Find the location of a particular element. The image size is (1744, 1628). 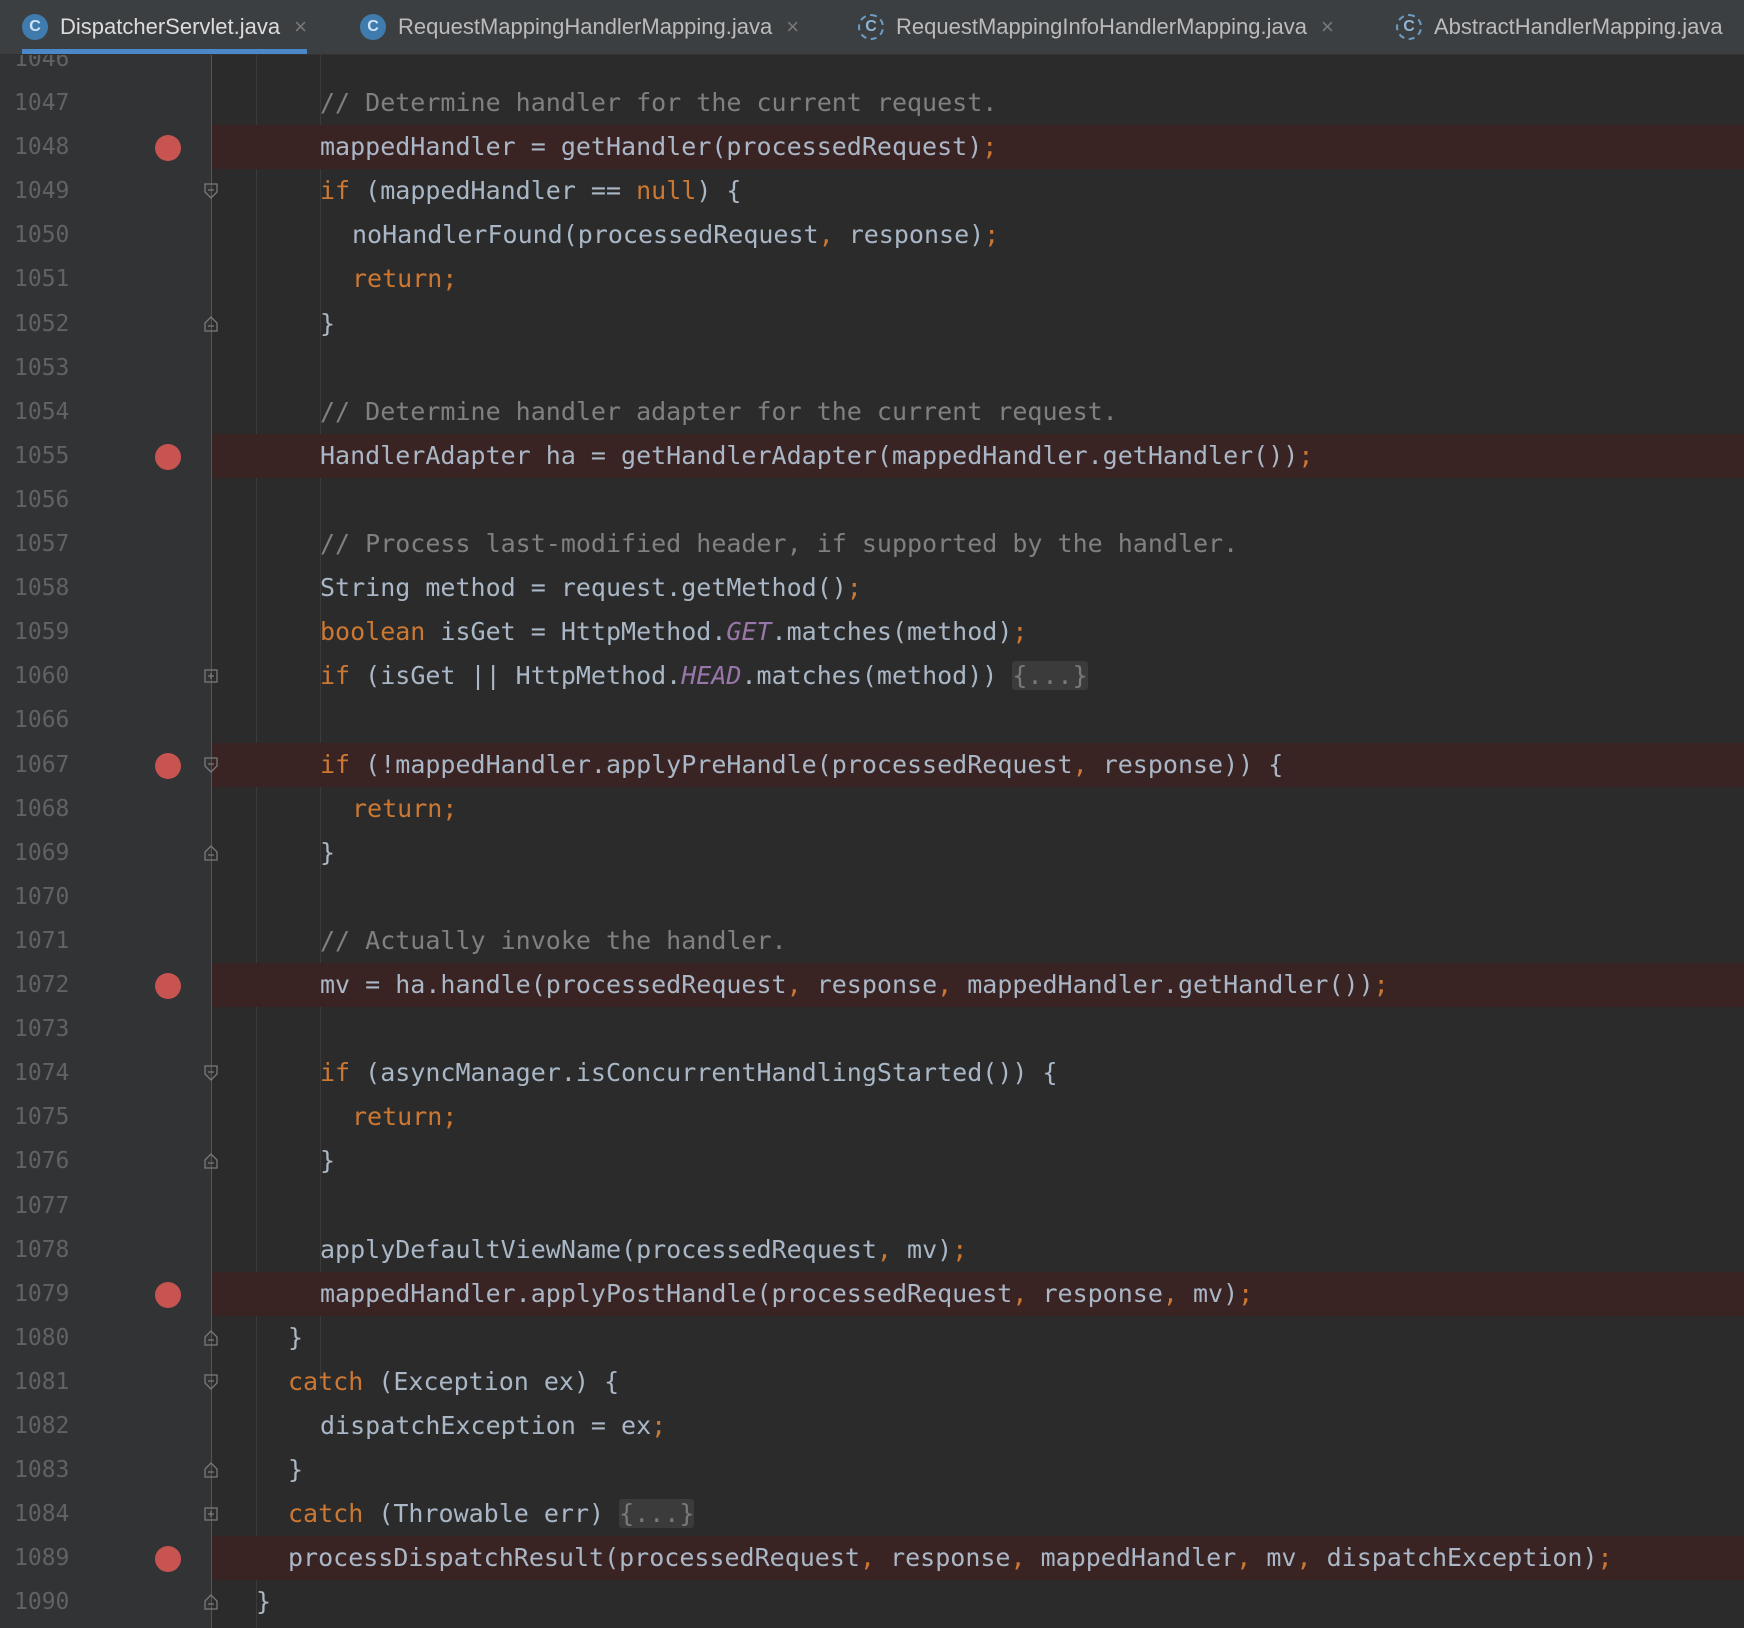

code-token: String method = request.getMethod() is located at coordinates (583, 588).